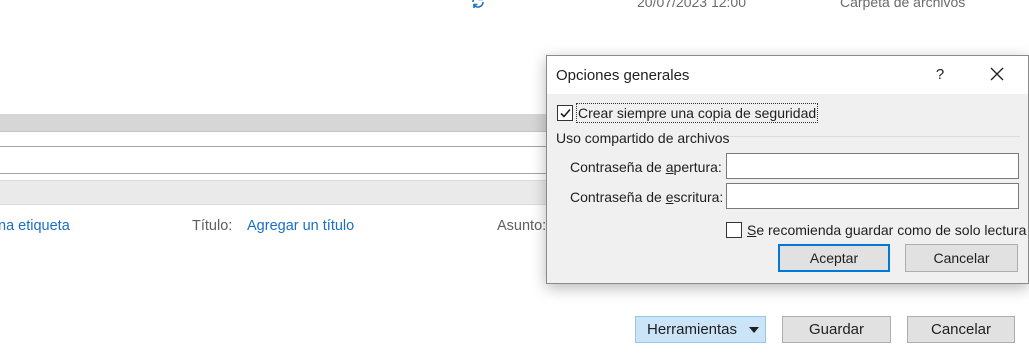  What do you see at coordinates (478, 4) in the screenshot?
I see `sync-icon` at bounding box center [478, 4].